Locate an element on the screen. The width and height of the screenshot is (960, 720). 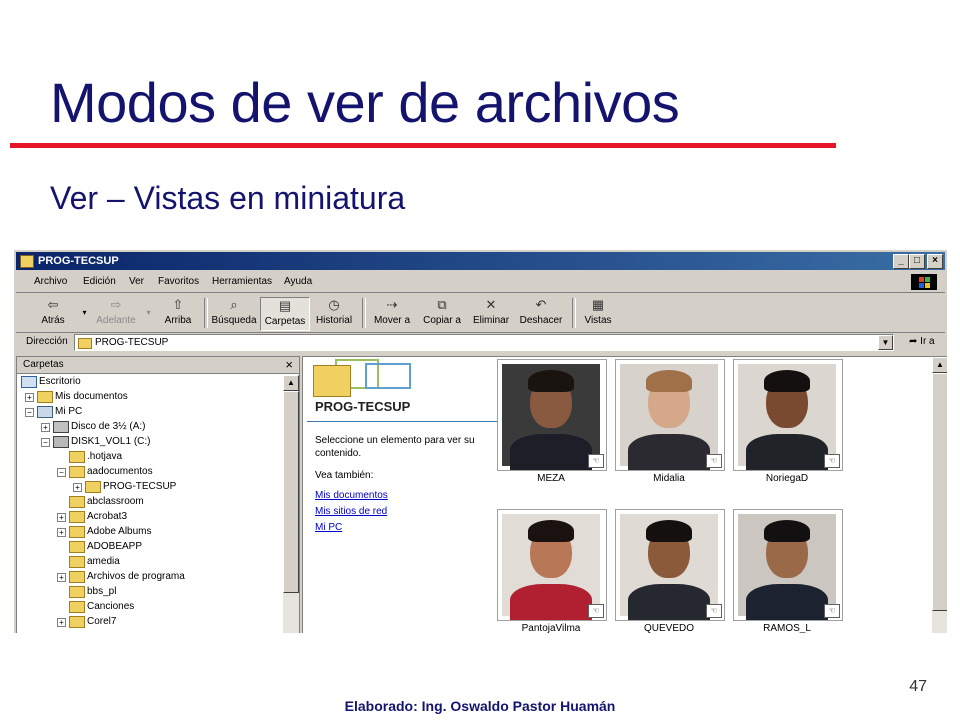
slide-title: Modos de ver de archivos is located at coordinates (365, 102).